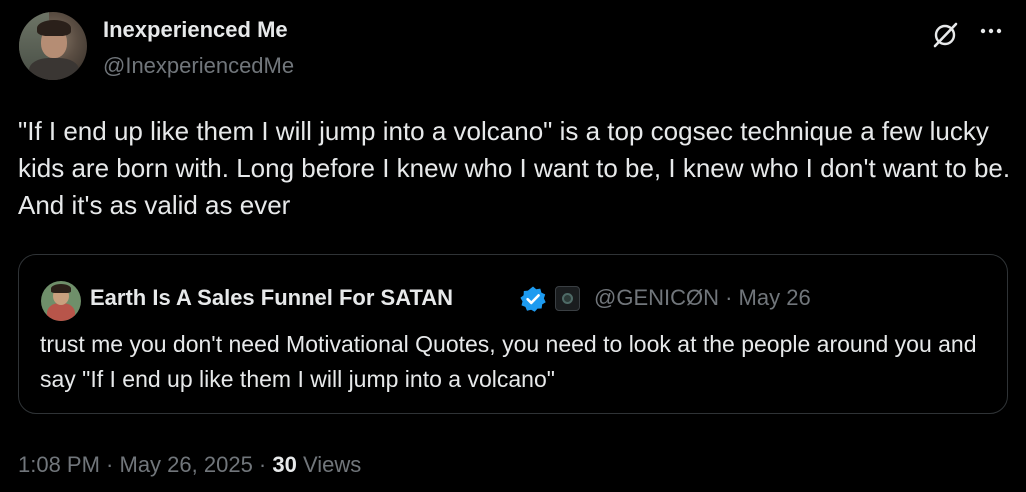 The width and height of the screenshot is (1026, 492). I want to click on affiliate-badge-dot, so click(567, 298).